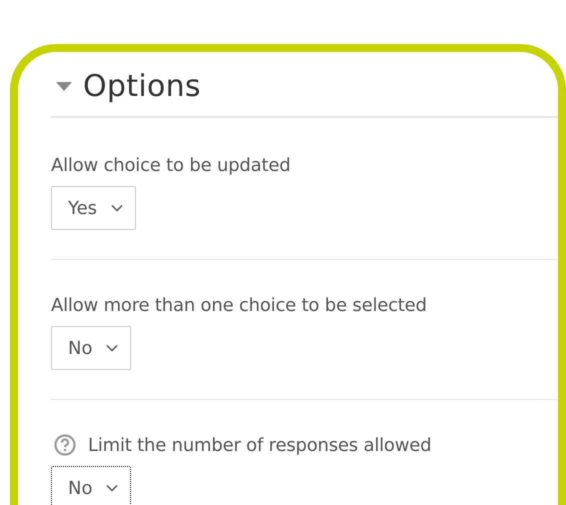  What do you see at coordinates (65, 445) in the screenshot?
I see `help-icon` at bounding box center [65, 445].